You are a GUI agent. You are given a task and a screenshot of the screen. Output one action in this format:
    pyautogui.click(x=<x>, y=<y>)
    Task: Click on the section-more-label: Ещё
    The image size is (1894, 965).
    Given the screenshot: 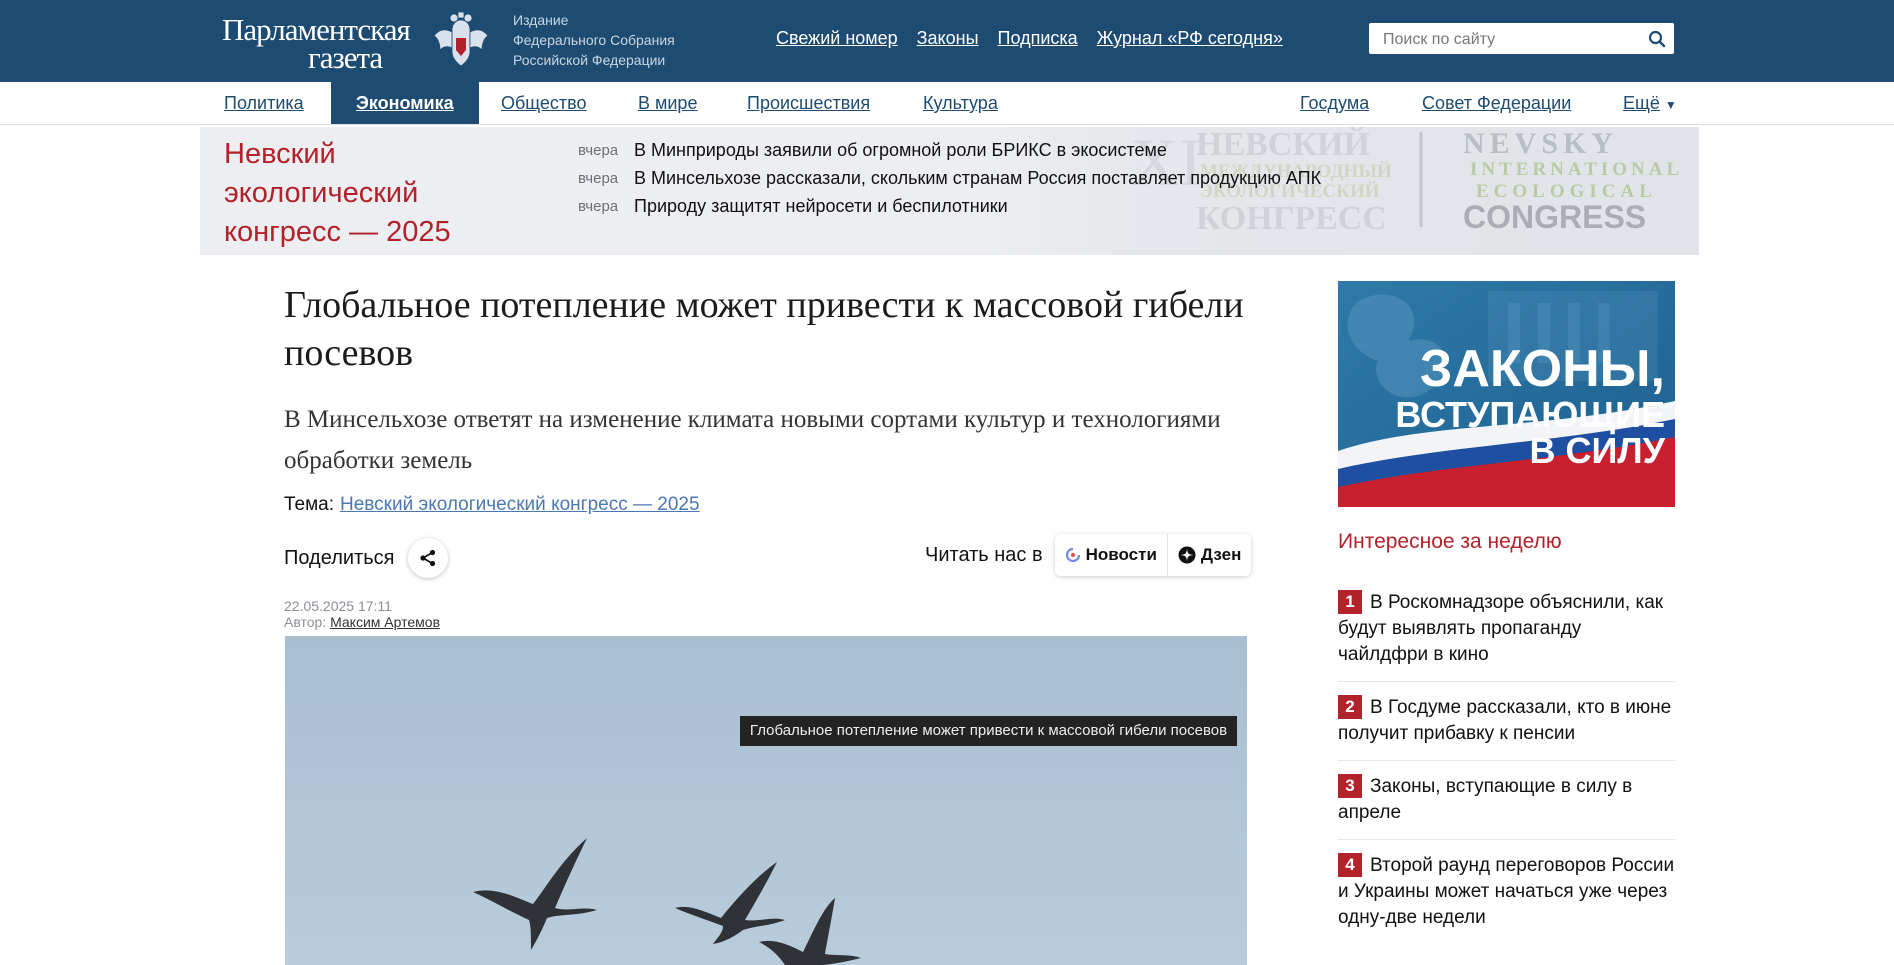 What is the action you would take?
    pyautogui.click(x=1641, y=103)
    